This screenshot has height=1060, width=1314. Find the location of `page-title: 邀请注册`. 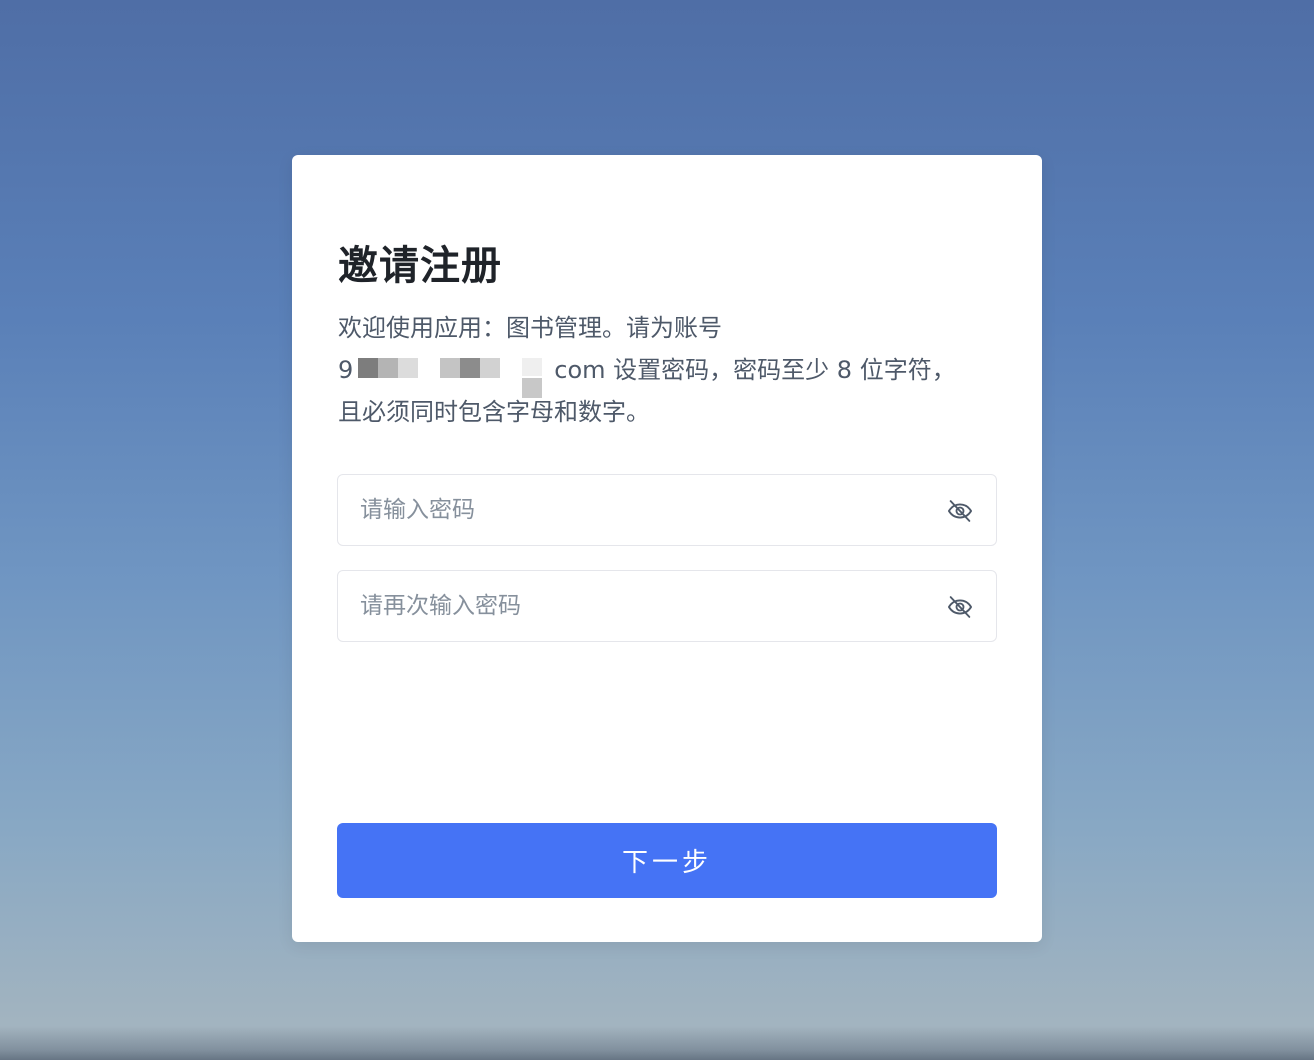

page-title: 邀请注册 is located at coordinates (420, 266).